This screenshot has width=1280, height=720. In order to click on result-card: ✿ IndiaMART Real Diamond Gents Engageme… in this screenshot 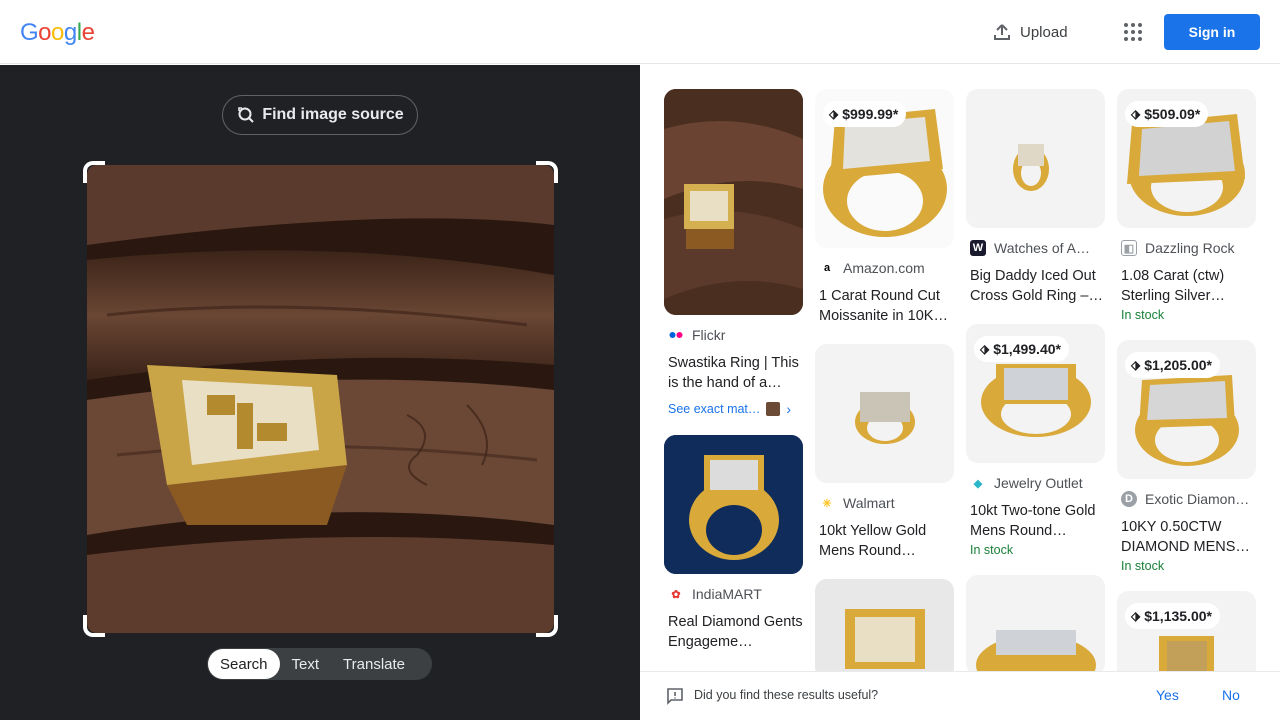, I will do `click(733, 543)`.